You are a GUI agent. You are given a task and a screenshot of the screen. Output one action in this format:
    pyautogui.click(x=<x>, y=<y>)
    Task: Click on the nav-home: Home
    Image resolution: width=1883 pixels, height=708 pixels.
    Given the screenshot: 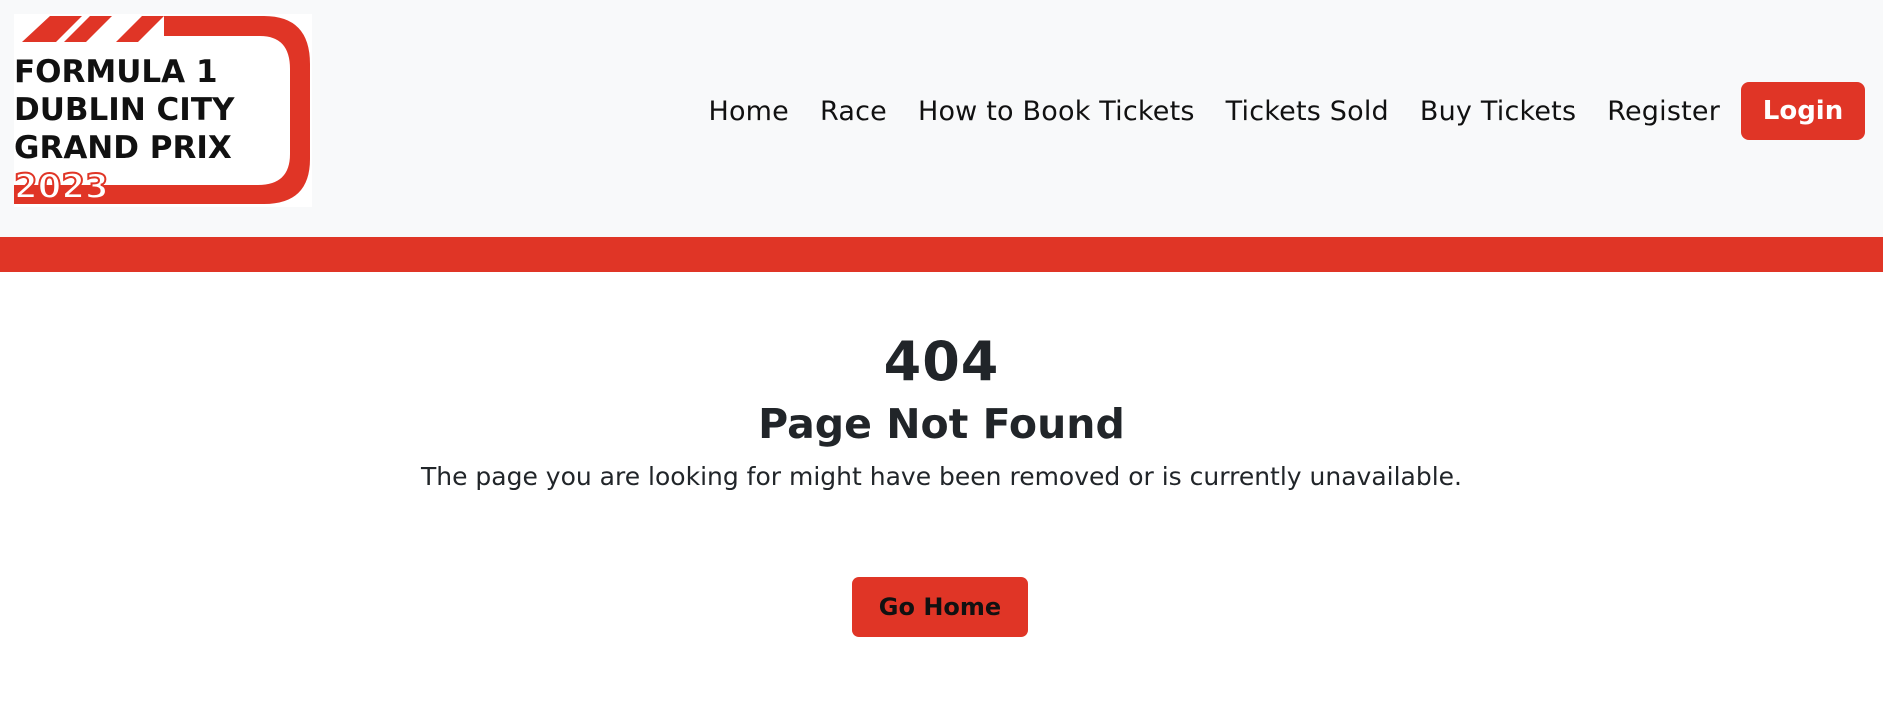 What is the action you would take?
    pyautogui.click(x=748, y=111)
    